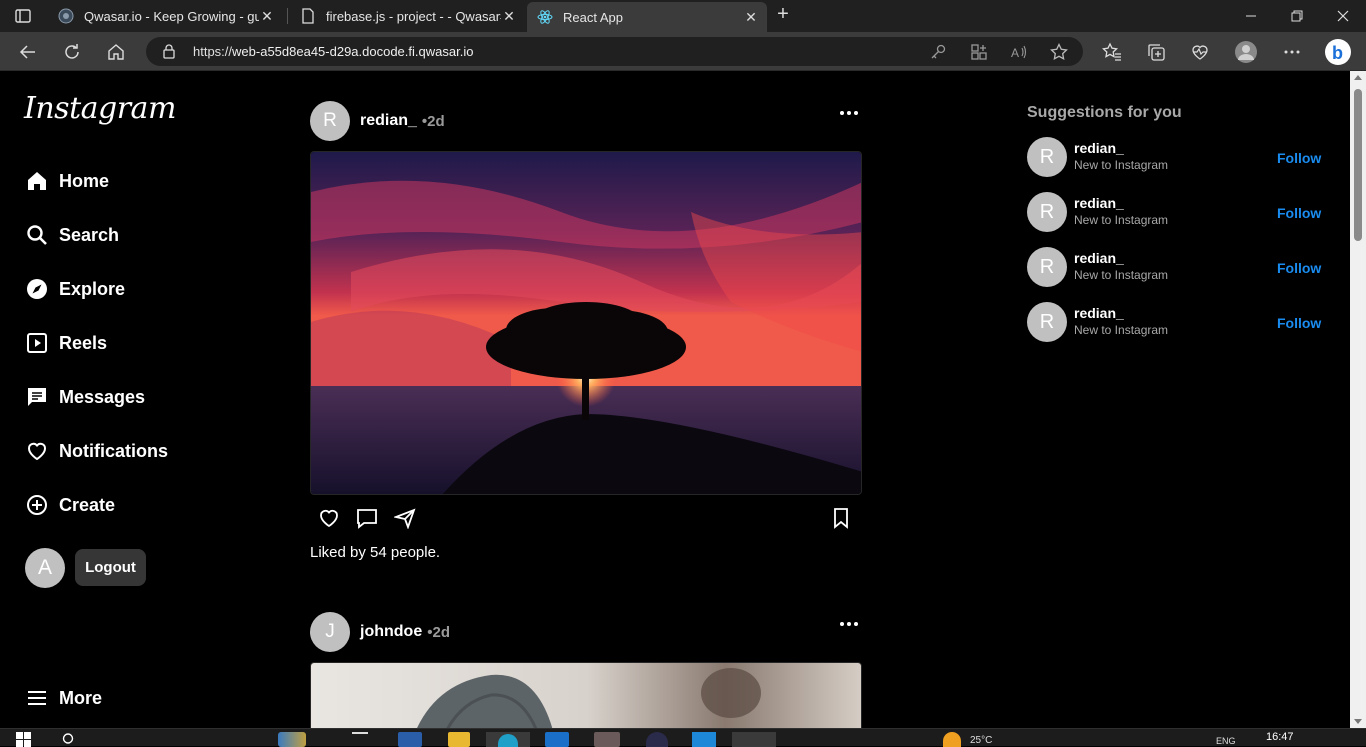 The height and width of the screenshot is (747, 1366). I want to click on like-heart-icon, so click(329, 518).